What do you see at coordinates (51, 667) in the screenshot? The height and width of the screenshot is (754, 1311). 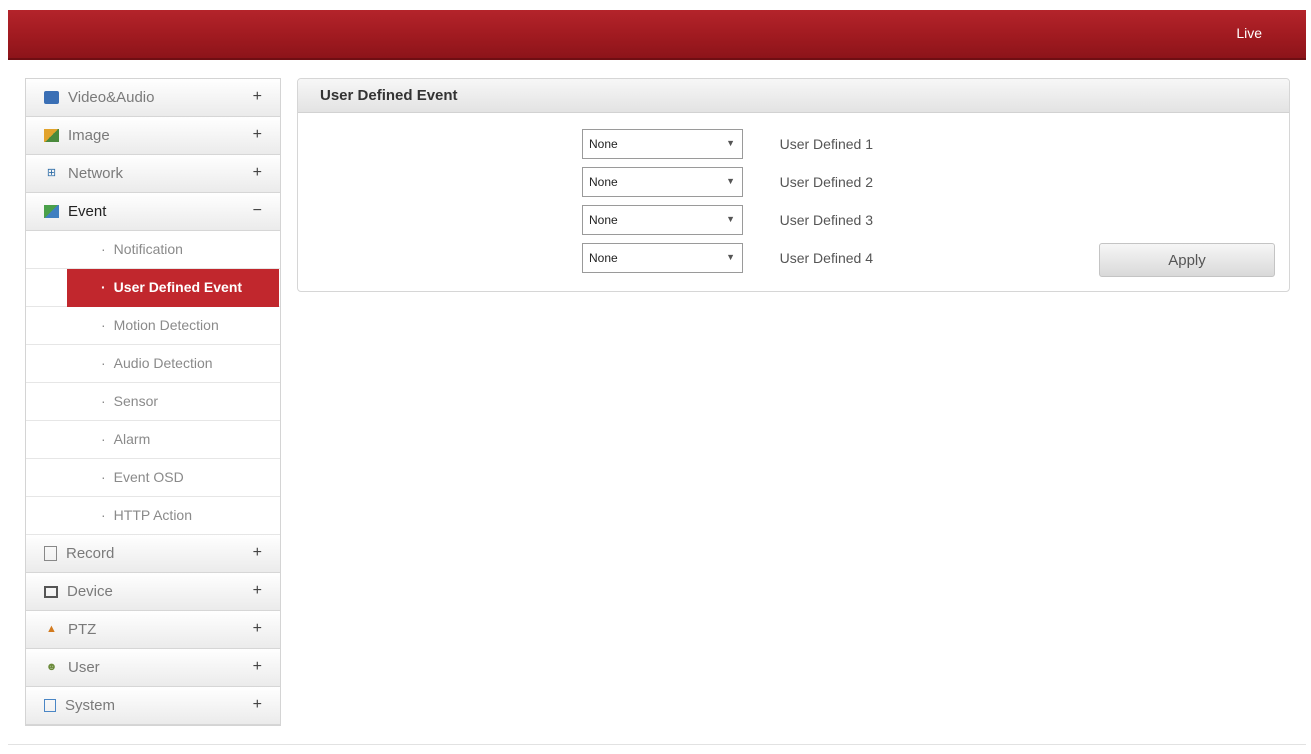 I see `user-icon: ☻` at bounding box center [51, 667].